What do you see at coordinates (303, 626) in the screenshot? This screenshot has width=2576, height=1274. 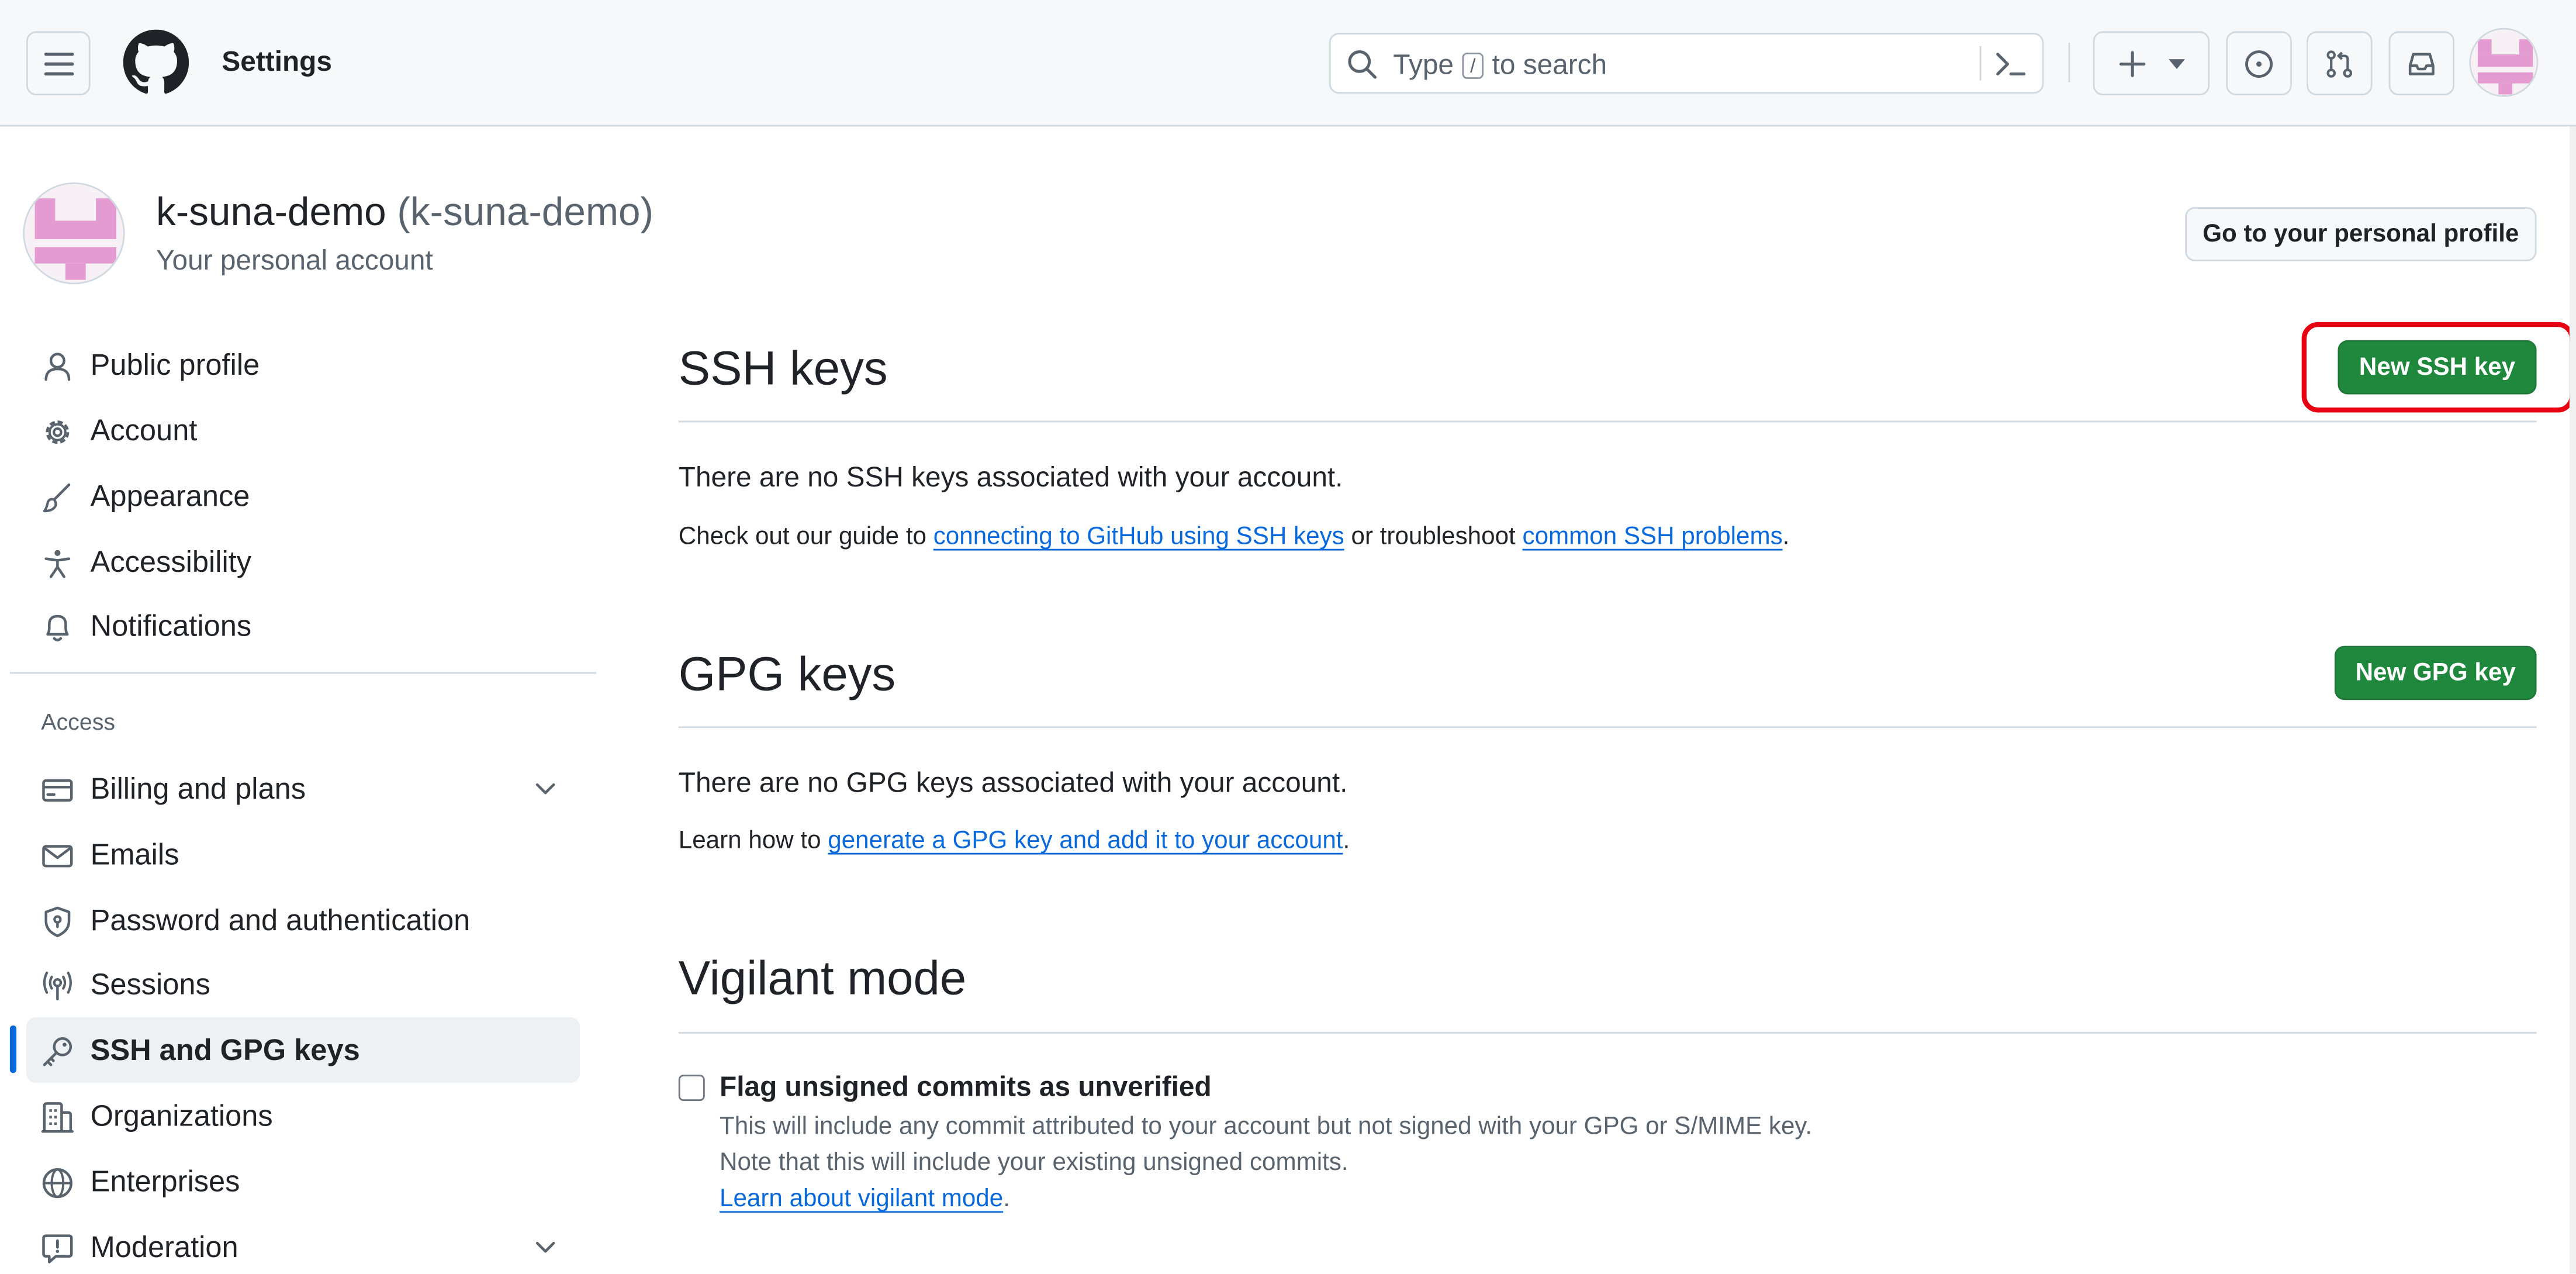 I see `sidebar-item-notifications: Notifications` at bounding box center [303, 626].